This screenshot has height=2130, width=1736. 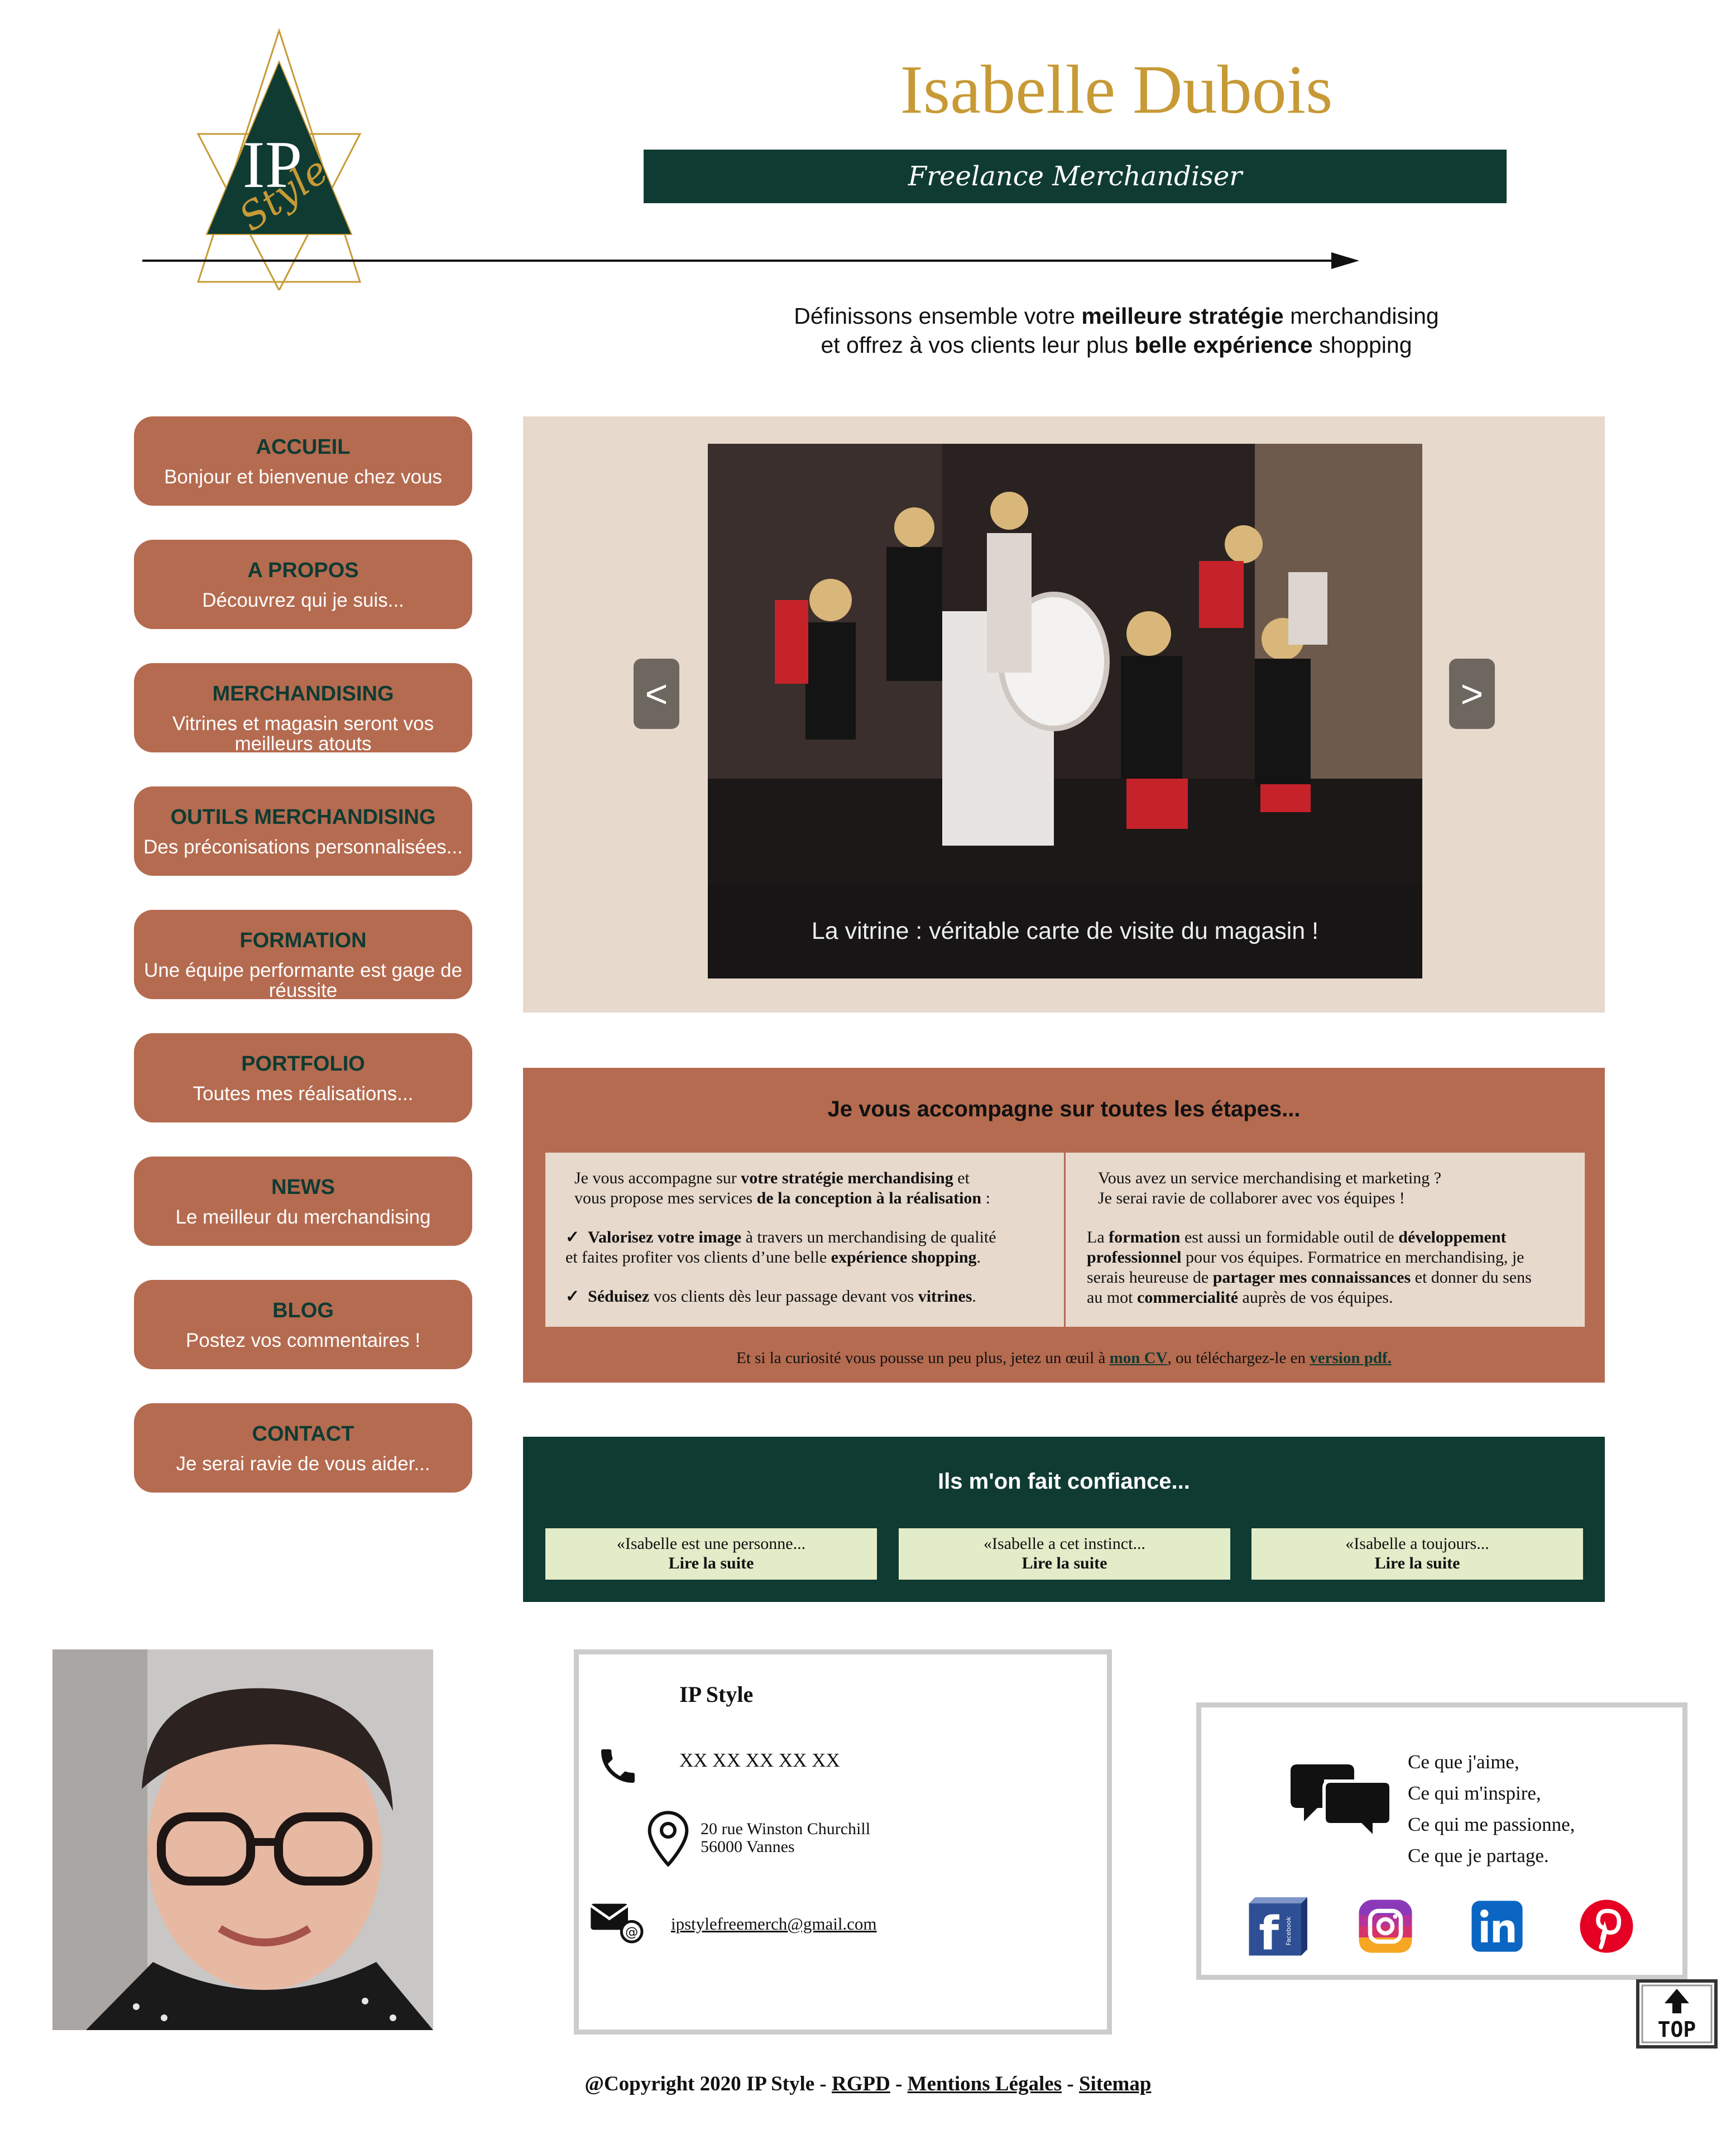 What do you see at coordinates (774, 1924) in the screenshot?
I see `email-link: ipstylefreemerch@gmail.com` at bounding box center [774, 1924].